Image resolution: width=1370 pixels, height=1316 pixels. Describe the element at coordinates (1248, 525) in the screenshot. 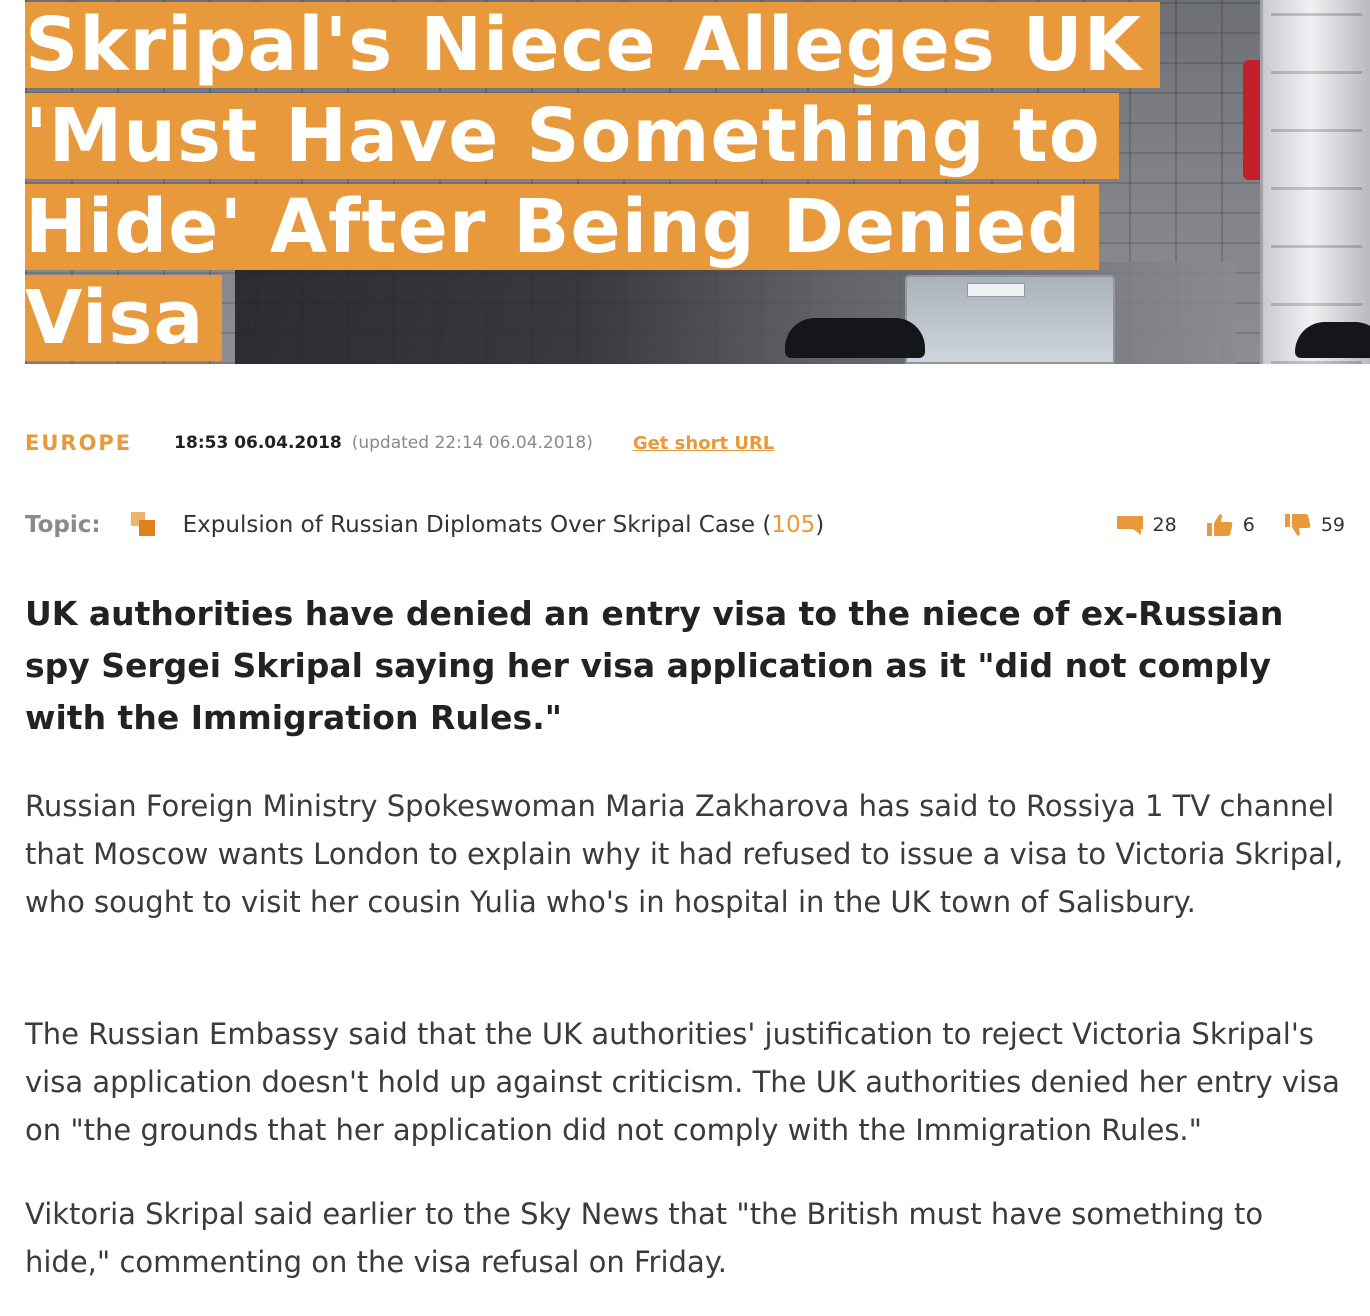

I see `likes-count: 6` at that location.